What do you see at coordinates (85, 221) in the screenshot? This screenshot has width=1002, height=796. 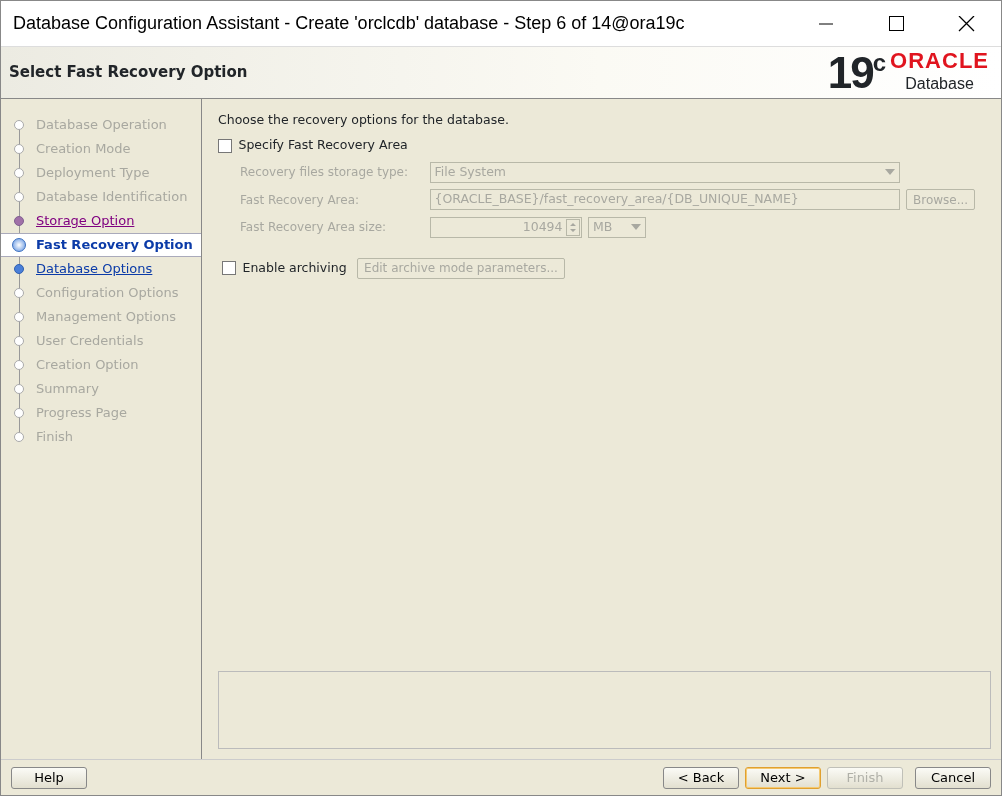 I see `step-item: Storage Option` at bounding box center [85, 221].